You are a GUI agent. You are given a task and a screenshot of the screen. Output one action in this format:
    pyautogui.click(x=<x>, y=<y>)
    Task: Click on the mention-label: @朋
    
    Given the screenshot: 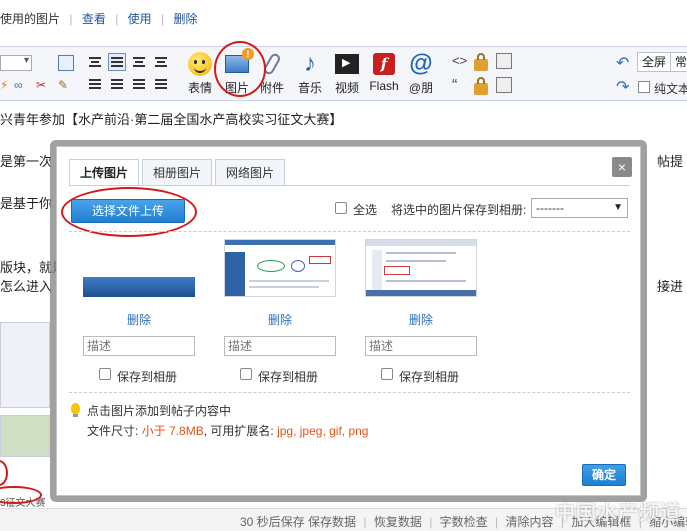 What is the action you would take?
    pyautogui.click(x=421, y=88)
    